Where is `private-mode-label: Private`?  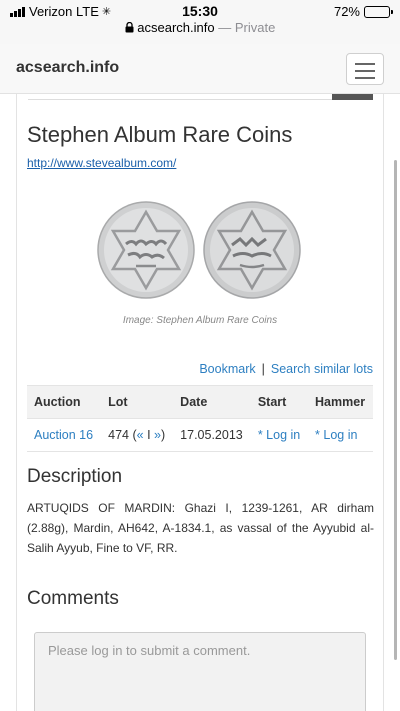
private-mode-label: Private is located at coordinates (255, 27).